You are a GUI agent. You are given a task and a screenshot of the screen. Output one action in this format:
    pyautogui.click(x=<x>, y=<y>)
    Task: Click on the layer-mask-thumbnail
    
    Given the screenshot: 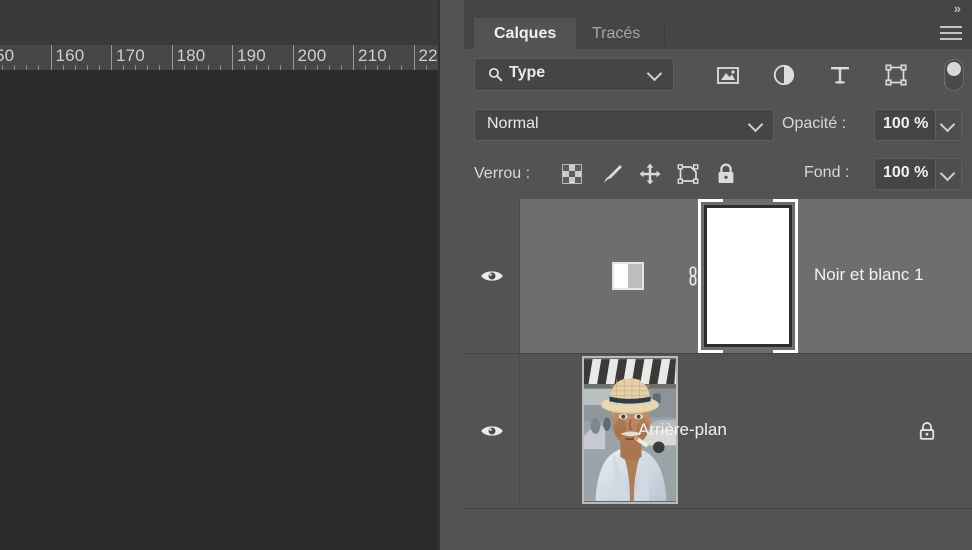 What is the action you would take?
    pyautogui.click(x=748, y=276)
    